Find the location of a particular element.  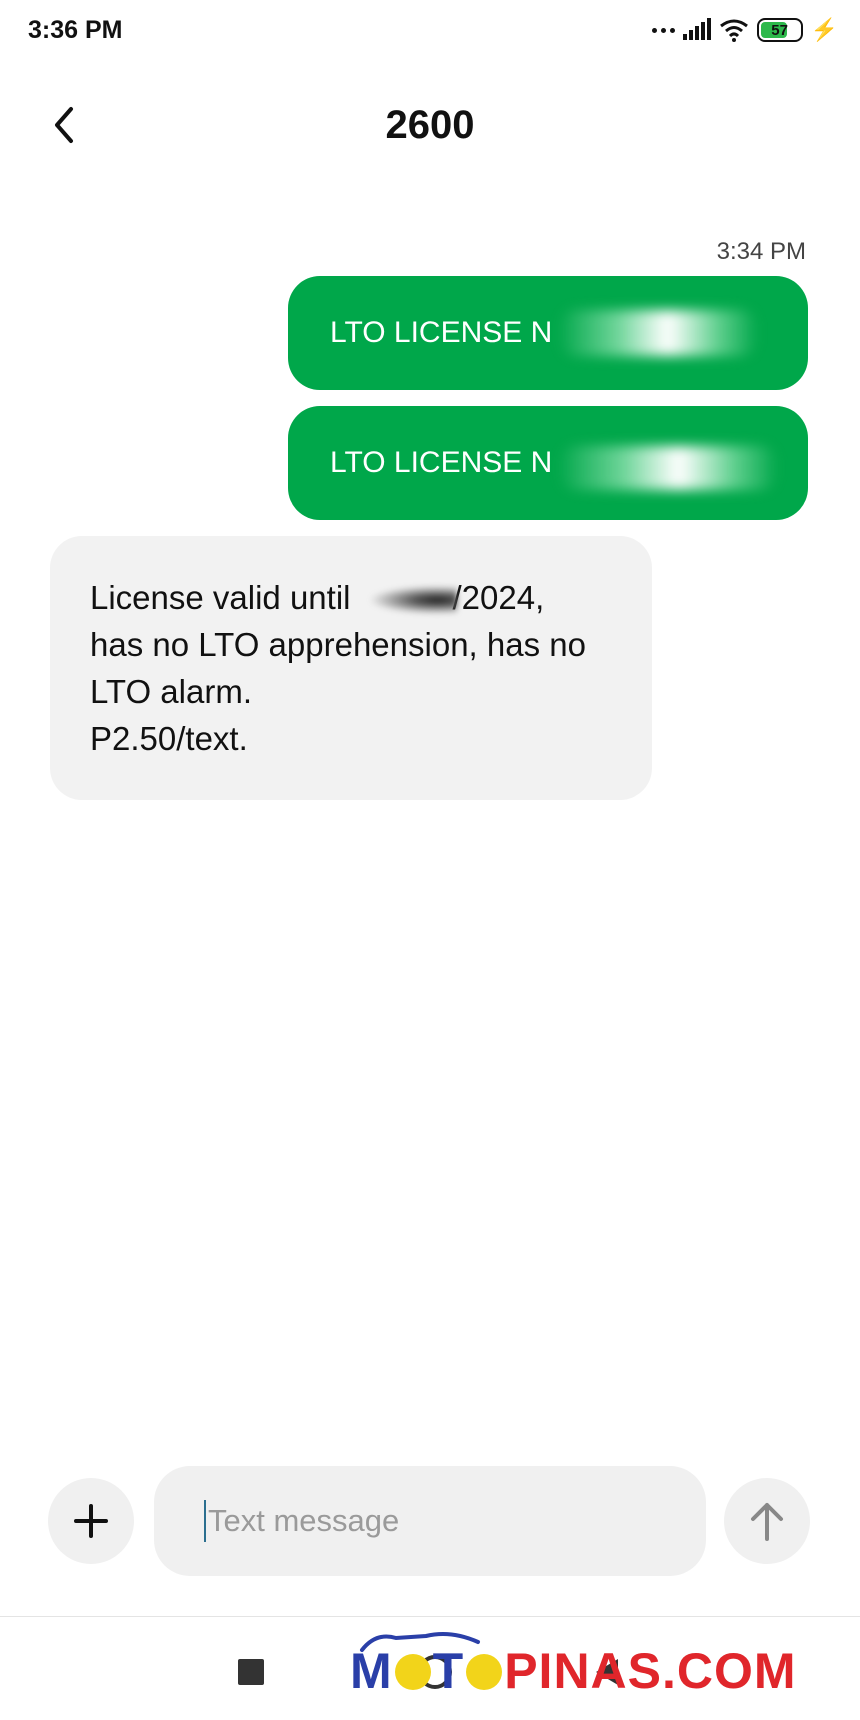

message-input is located at coordinates (443, 1521).